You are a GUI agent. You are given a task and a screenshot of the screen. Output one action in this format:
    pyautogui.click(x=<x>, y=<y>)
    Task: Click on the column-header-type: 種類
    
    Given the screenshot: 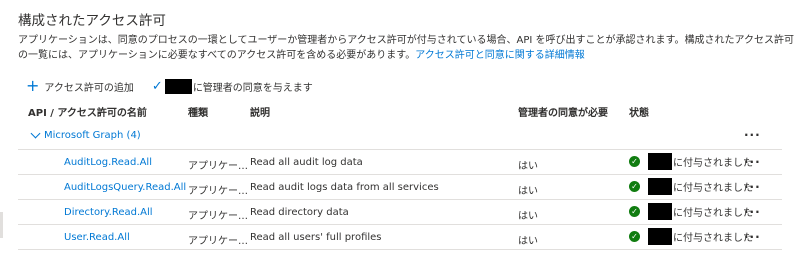 What is the action you would take?
    pyautogui.click(x=198, y=111)
    